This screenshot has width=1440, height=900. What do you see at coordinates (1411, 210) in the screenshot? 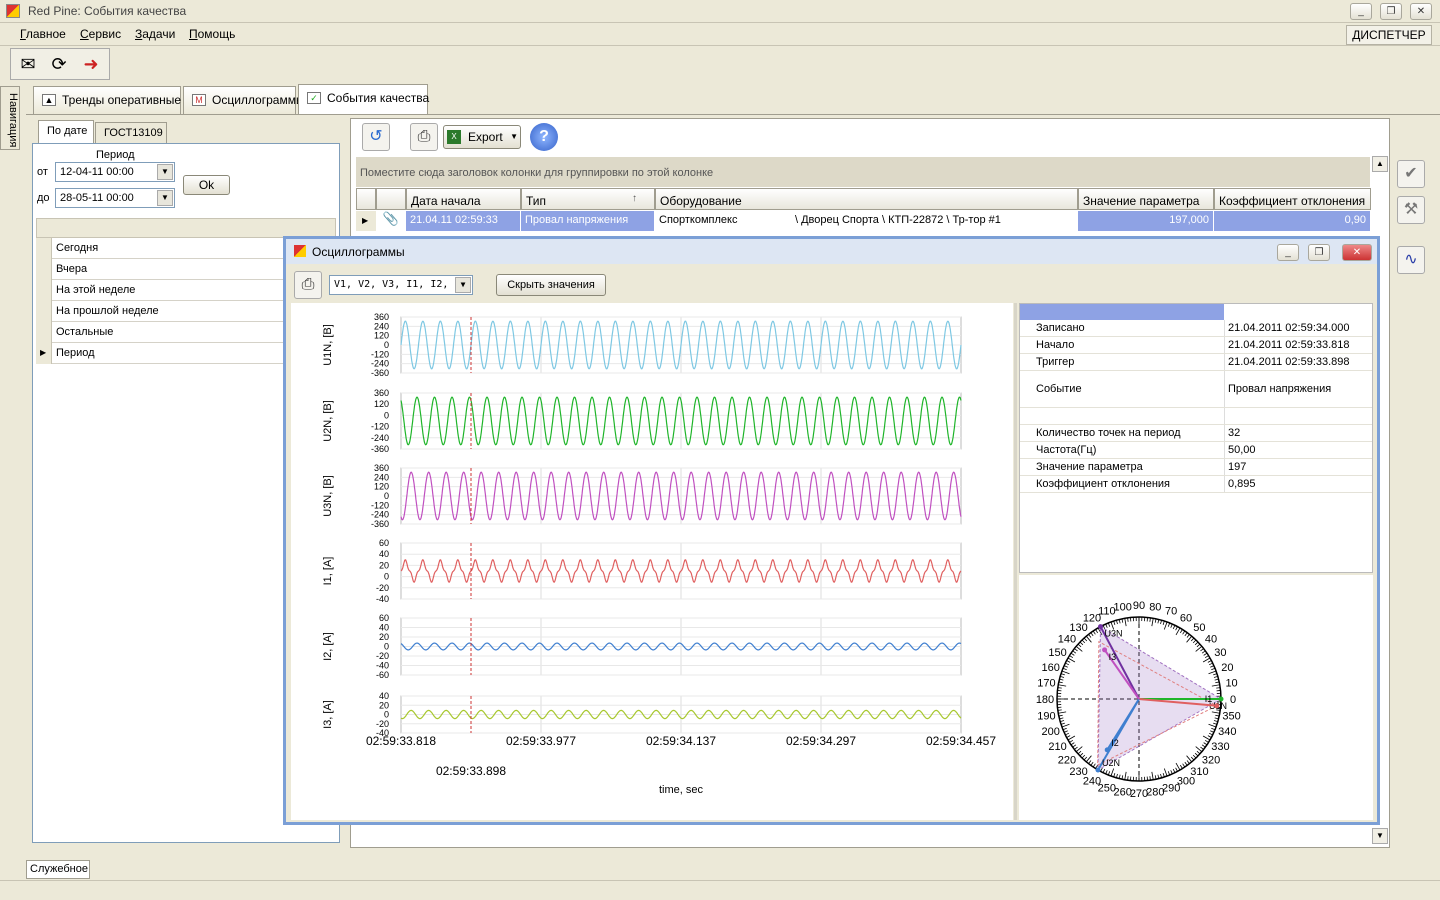
I see `tool-icon: ⚒` at bounding box center [1411, 210].